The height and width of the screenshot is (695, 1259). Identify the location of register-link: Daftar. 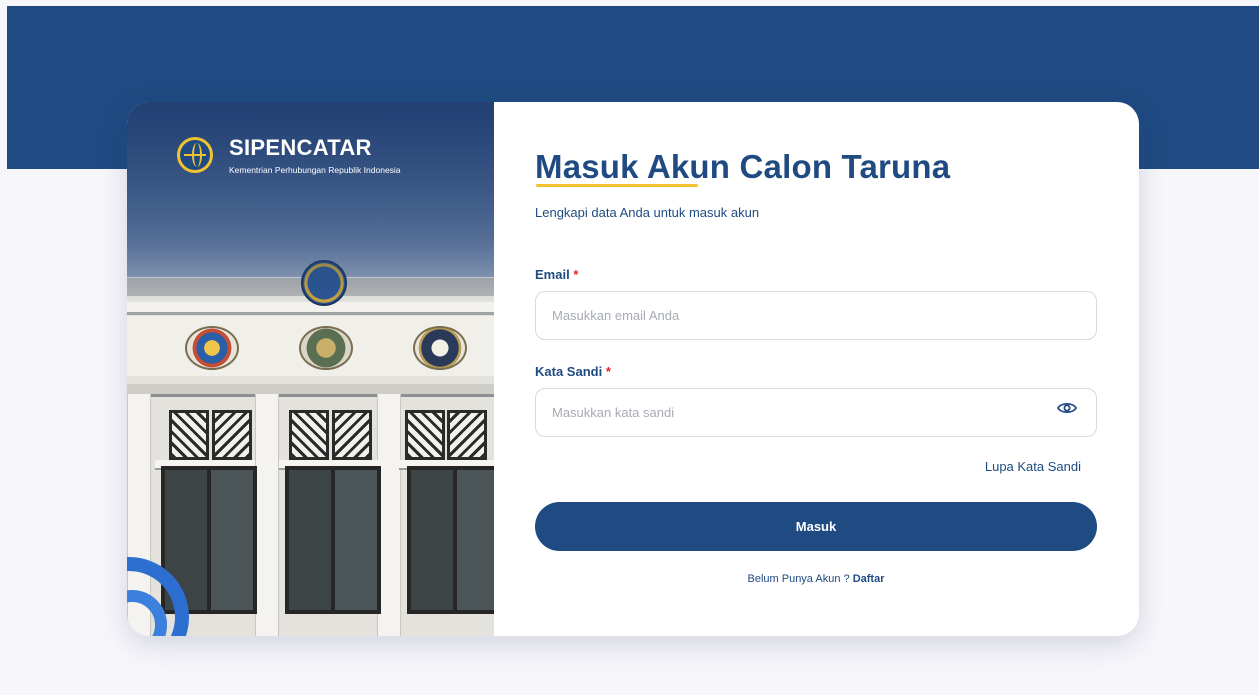
(869, 579).